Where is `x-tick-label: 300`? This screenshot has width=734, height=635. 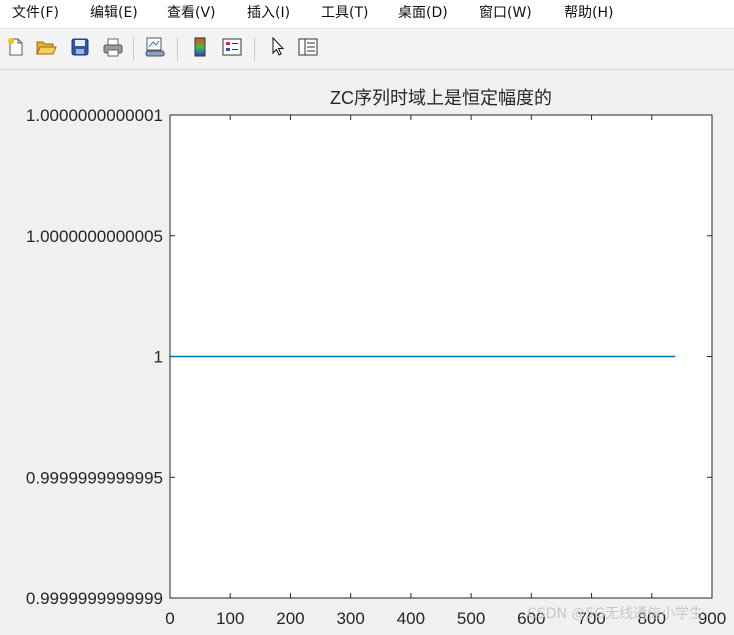 x-tick-label: 300 is located at coordinates (350, 618).